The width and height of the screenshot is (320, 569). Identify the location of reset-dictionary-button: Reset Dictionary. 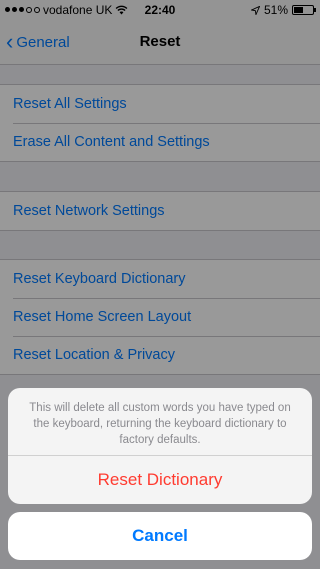
(160, 480).